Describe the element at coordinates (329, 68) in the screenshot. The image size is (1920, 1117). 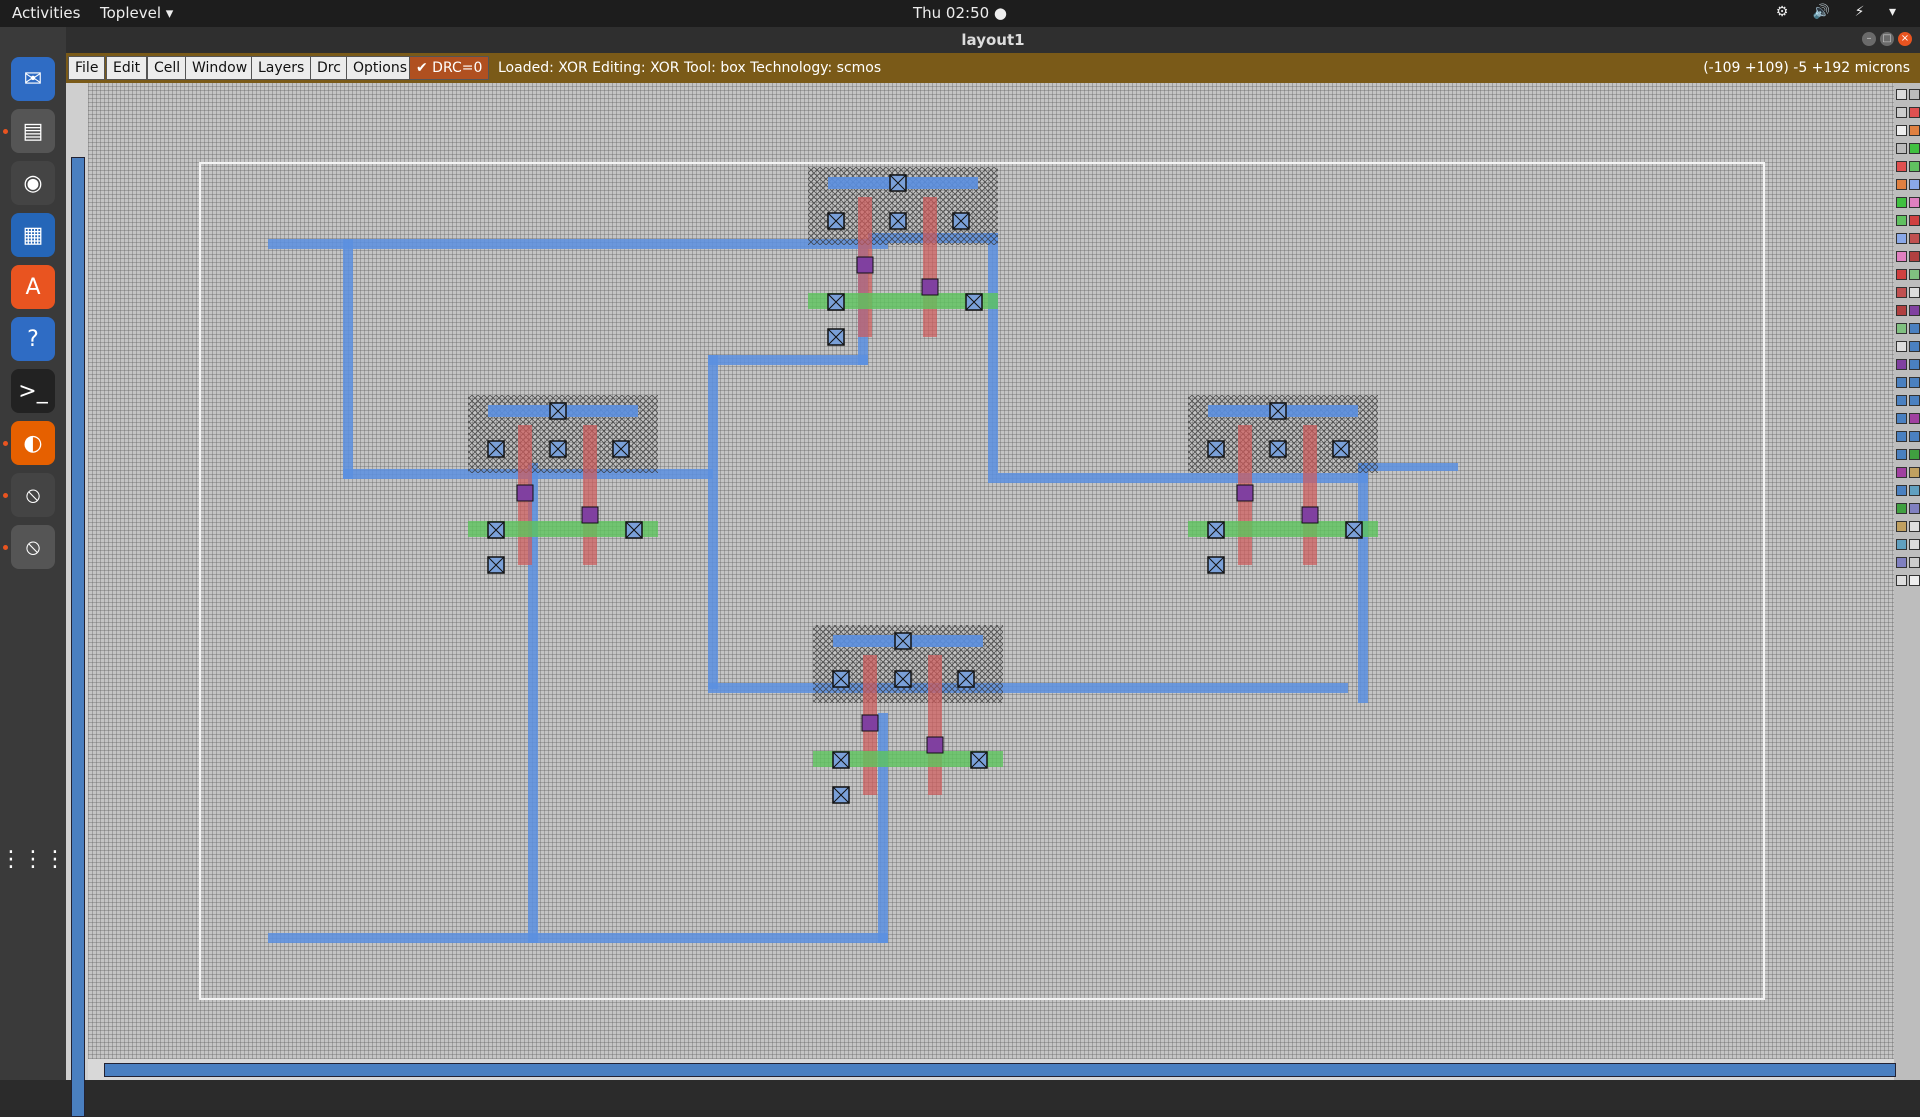
I see `menu-drc: Drc` at that location.